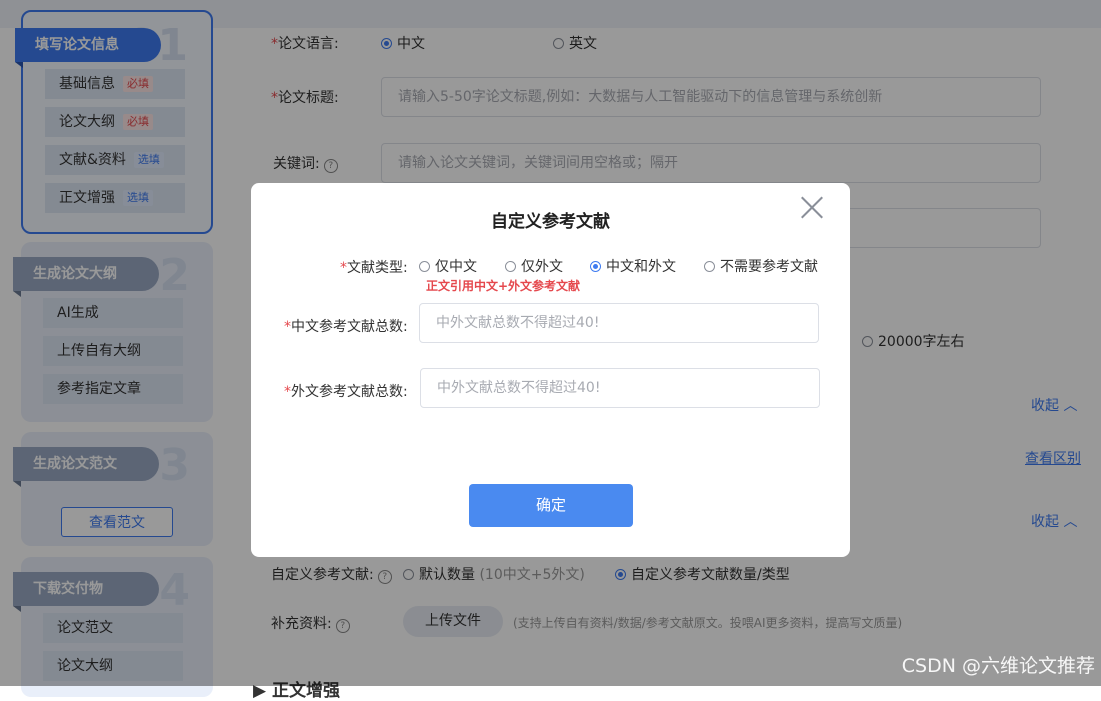  I want to click on type-option-chinese-only: 仅中文, so click(448, 266).